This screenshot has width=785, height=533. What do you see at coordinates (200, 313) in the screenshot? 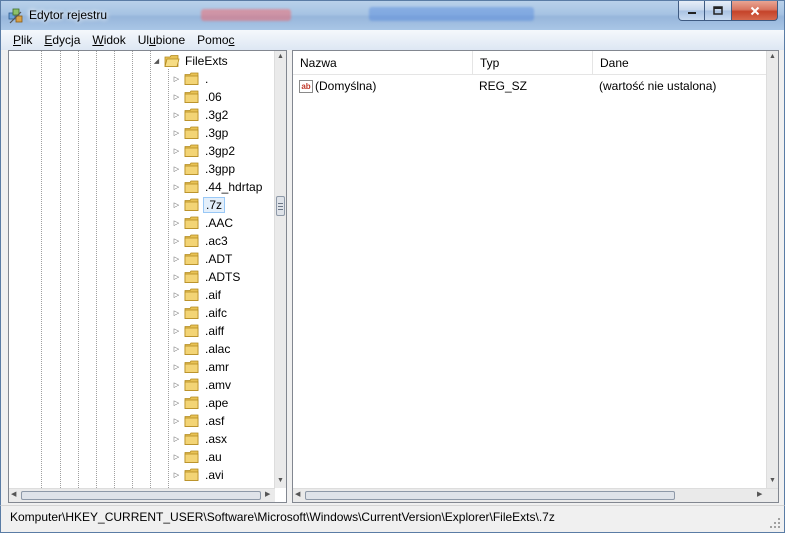
I see `tree-node: ▷ .aifc` at bounding box center [200, 313].